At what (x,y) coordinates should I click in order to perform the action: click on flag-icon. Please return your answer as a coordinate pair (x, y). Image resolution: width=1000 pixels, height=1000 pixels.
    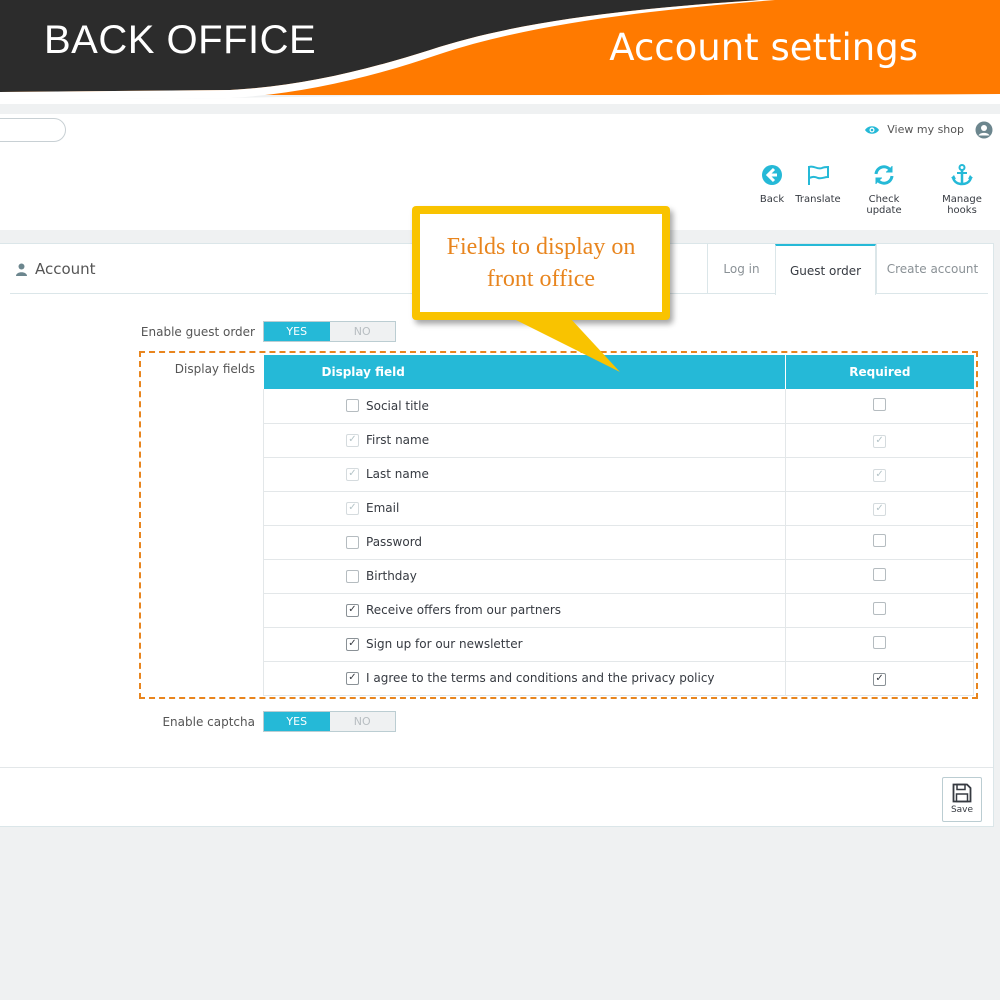
    Looking at the image, I should click on (818, 175).